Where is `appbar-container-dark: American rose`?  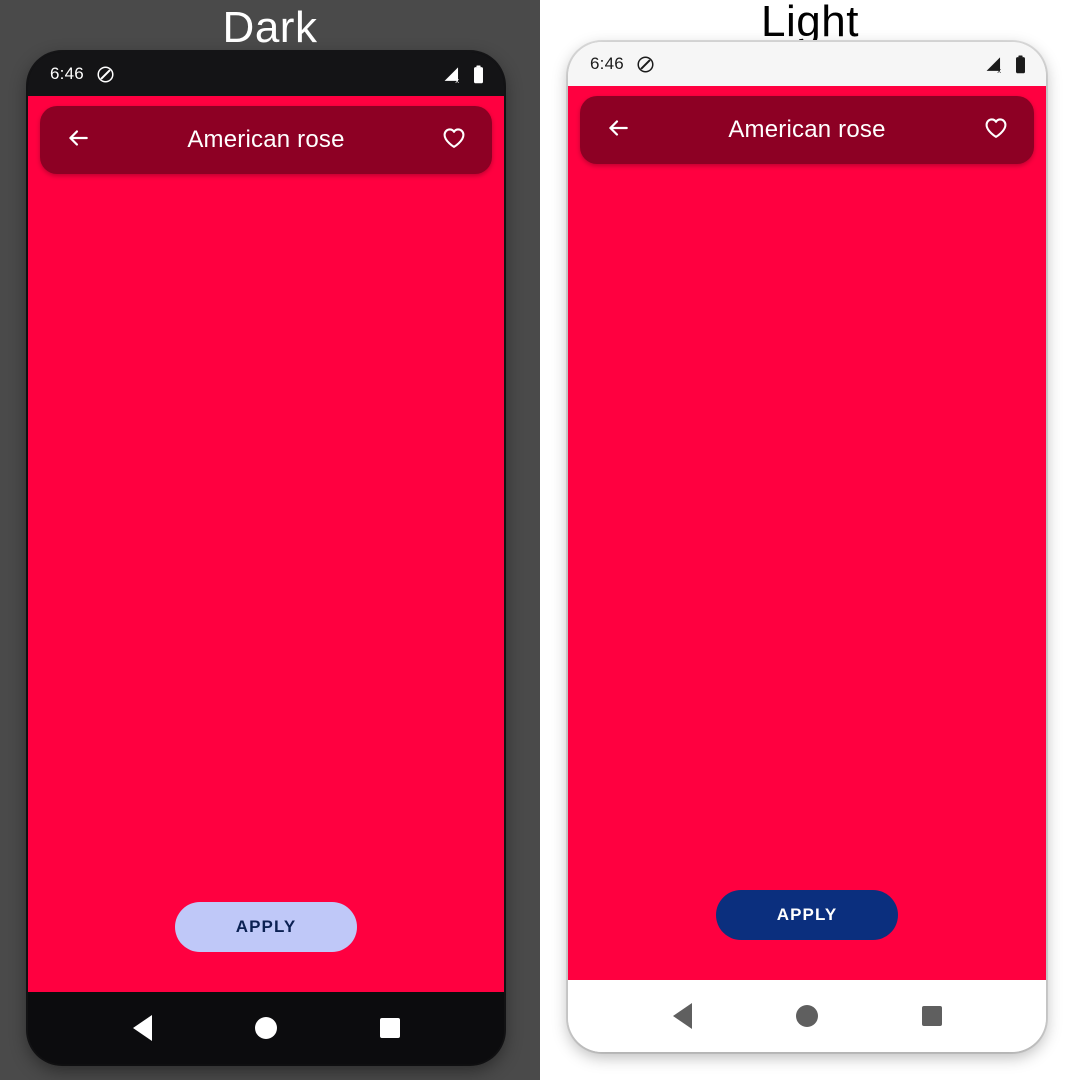 appbar-container-dark: American rose is located at coordinates (266, 135).